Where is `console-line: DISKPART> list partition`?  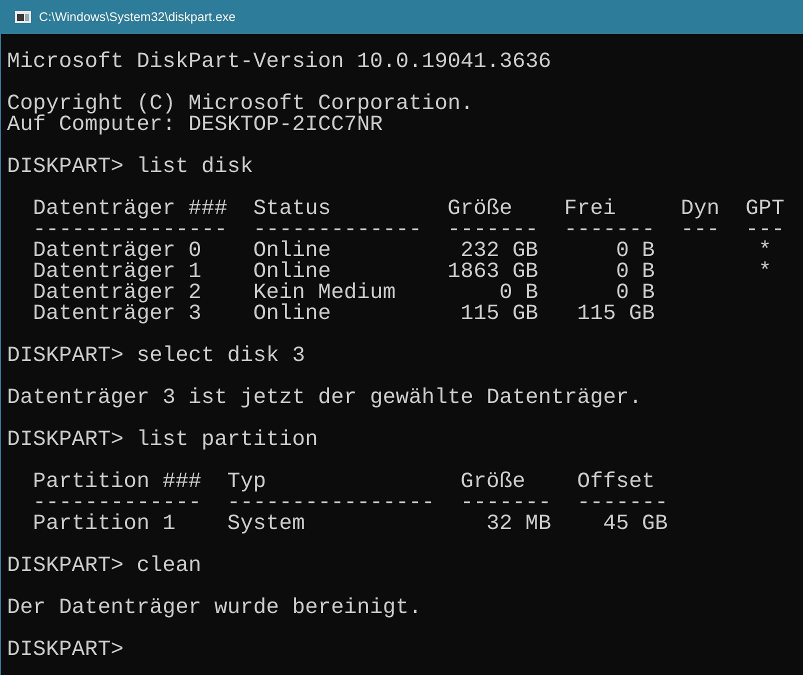 console-line: DISKPART> list partition is located at coordinates (162, 440).